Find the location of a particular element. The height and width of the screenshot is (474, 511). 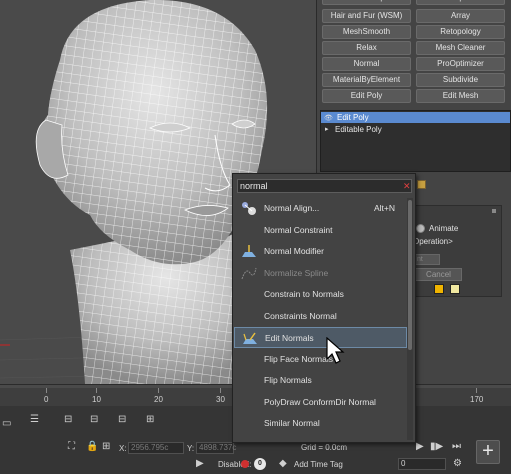

normalize-spline-icon is located at coordinates (249, 273).